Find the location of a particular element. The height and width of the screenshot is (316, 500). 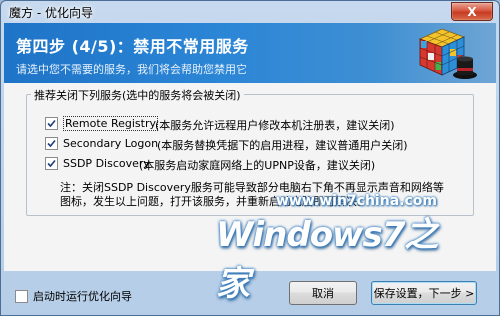

secondary-logon-checkbox is located at coordinates (51, 143).